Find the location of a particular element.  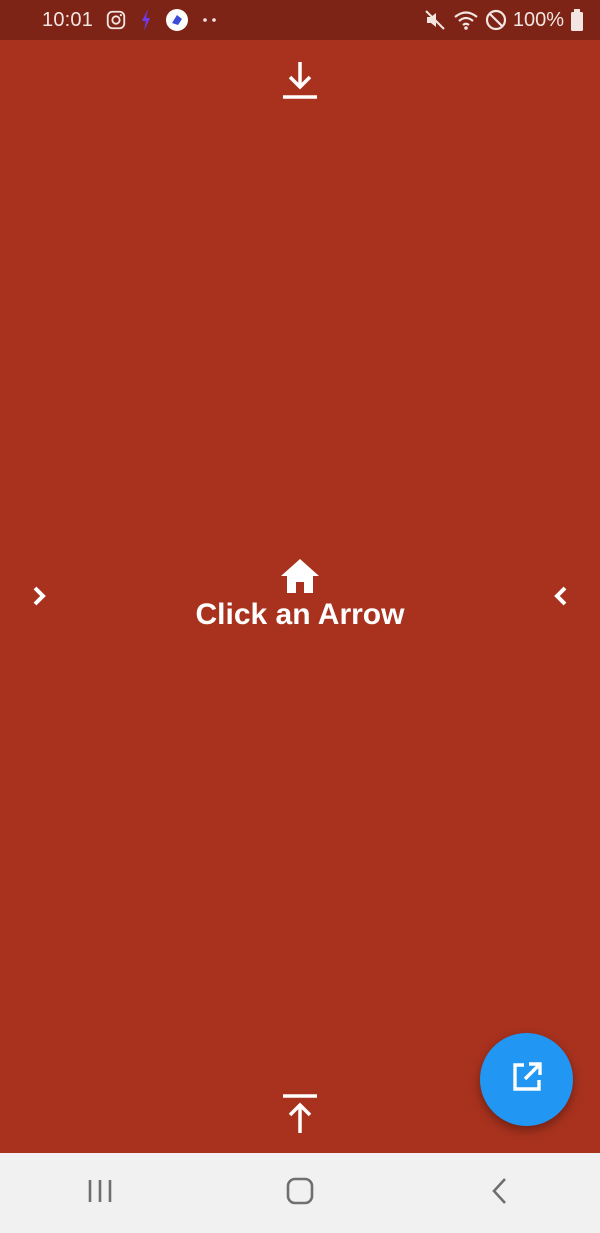

status-time: 10:01 is located at coordinates (68, 19).